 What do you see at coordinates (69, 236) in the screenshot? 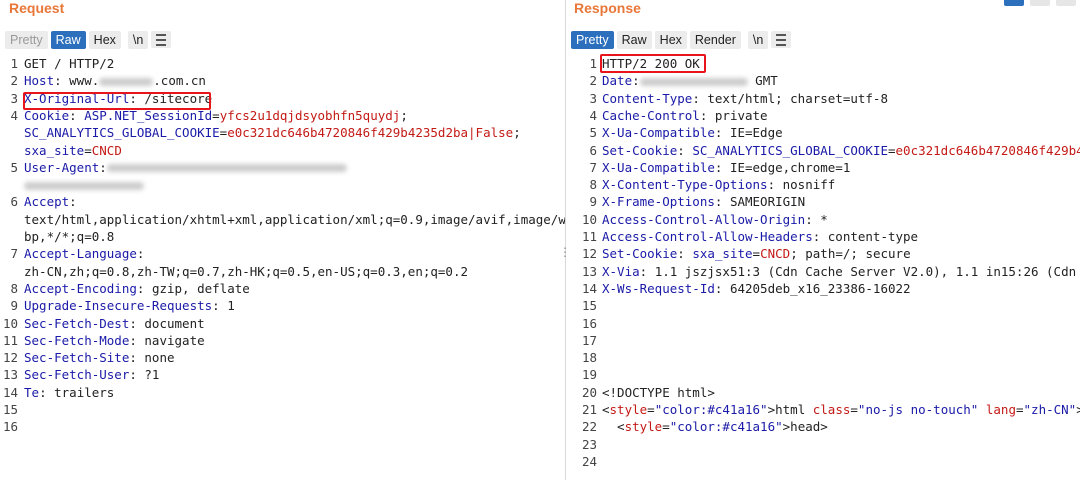
I see `code-text: bp,*/*;q=0.8` at bounding box center [69, 236].